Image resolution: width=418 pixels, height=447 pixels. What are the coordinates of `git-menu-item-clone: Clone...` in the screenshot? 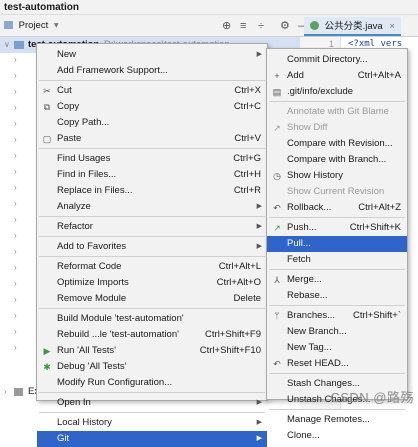 It's located at (337, 436).